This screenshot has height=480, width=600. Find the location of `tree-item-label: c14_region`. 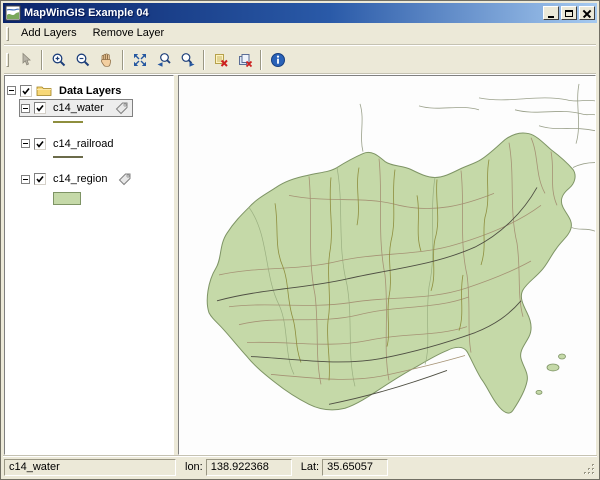

tree-item-label: c14_region is located at coordinates (80, 179).